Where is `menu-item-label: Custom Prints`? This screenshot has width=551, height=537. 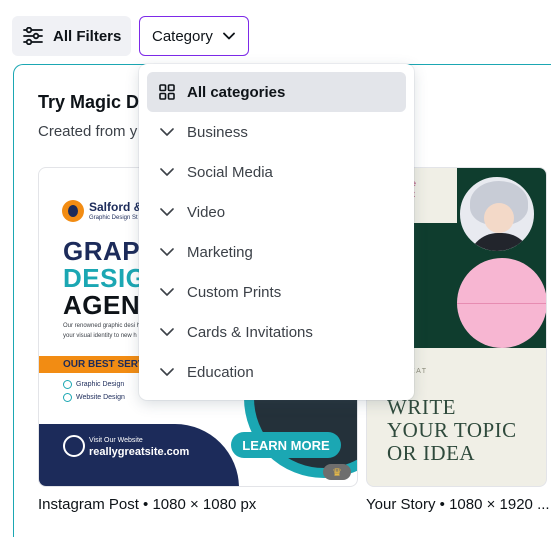 menu-item-label: Custom Prints is located at coordinates (234, 292).